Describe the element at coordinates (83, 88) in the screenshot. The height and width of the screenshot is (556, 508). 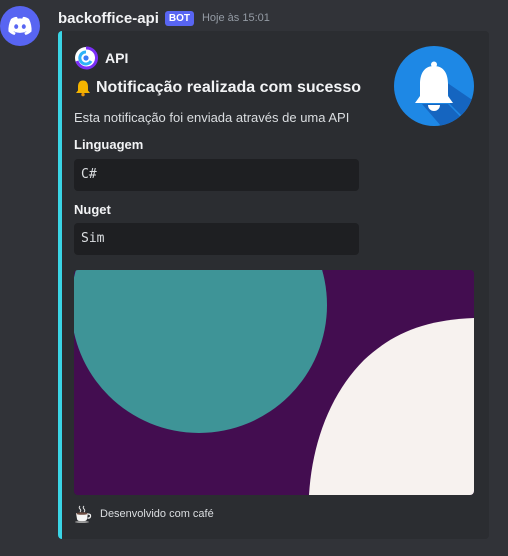
I see `bell-emoji-icon` at that location.